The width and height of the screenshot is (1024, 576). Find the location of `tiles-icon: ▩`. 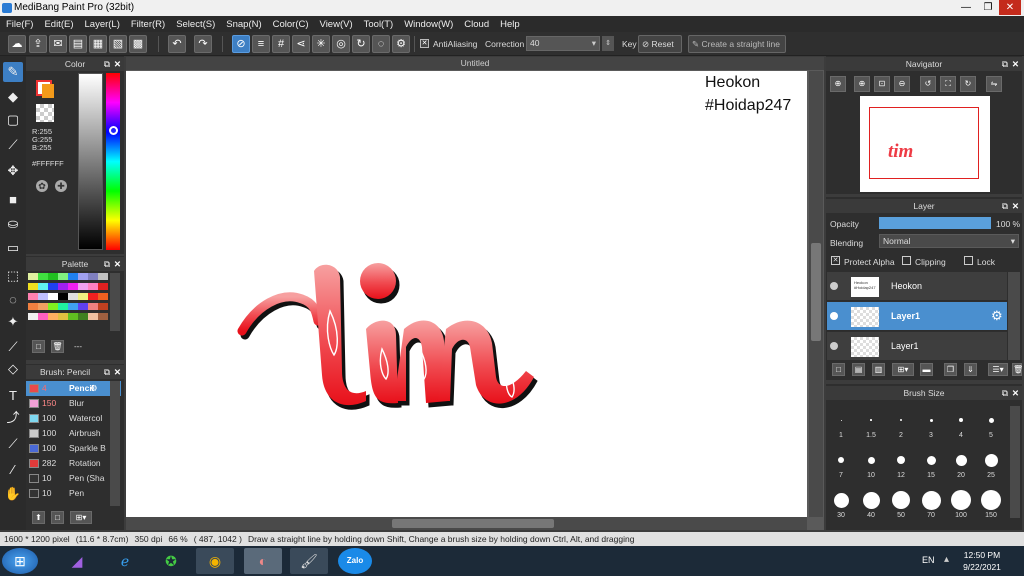

tiles-icon: ▩ is located at coordinates (138, 44).